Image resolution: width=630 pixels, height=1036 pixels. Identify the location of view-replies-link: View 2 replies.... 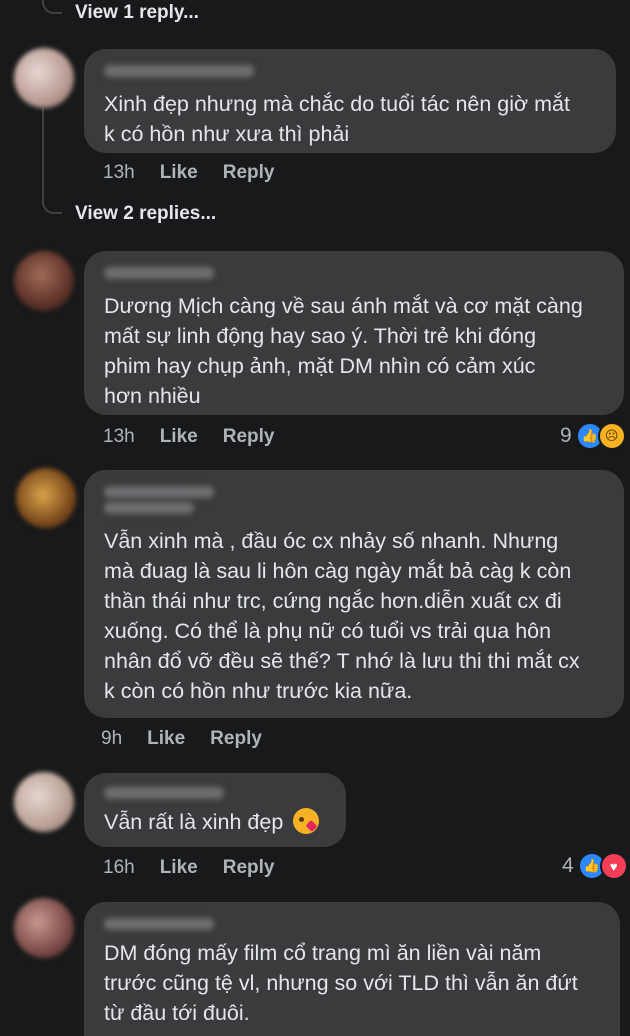
(145, 214).